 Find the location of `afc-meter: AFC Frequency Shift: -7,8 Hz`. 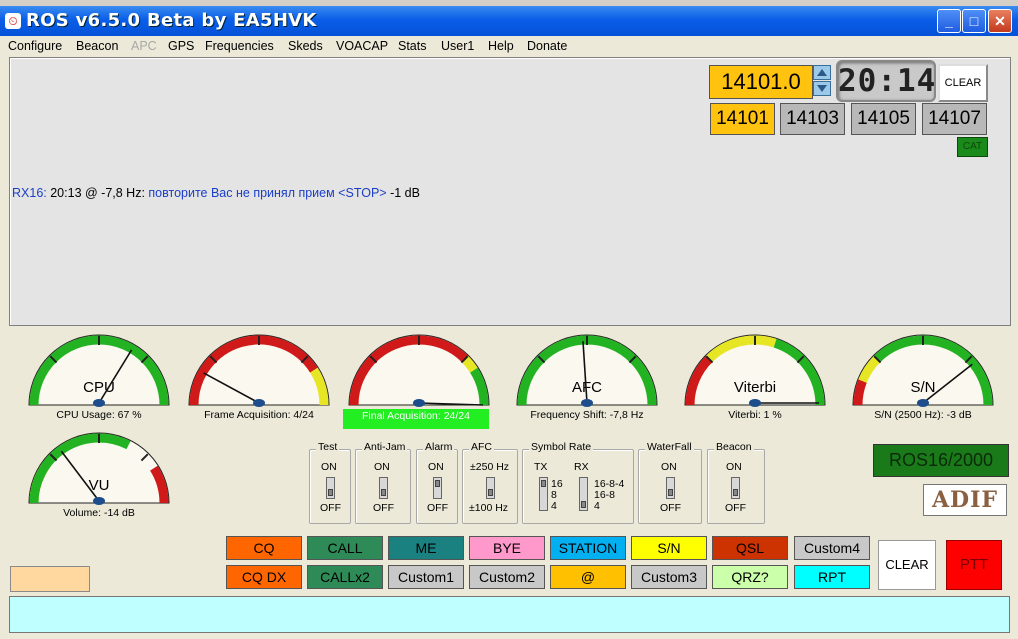

afc-meter: AFC Frequency Shift: -7,8 Hz is located at coordinates (587, 376).